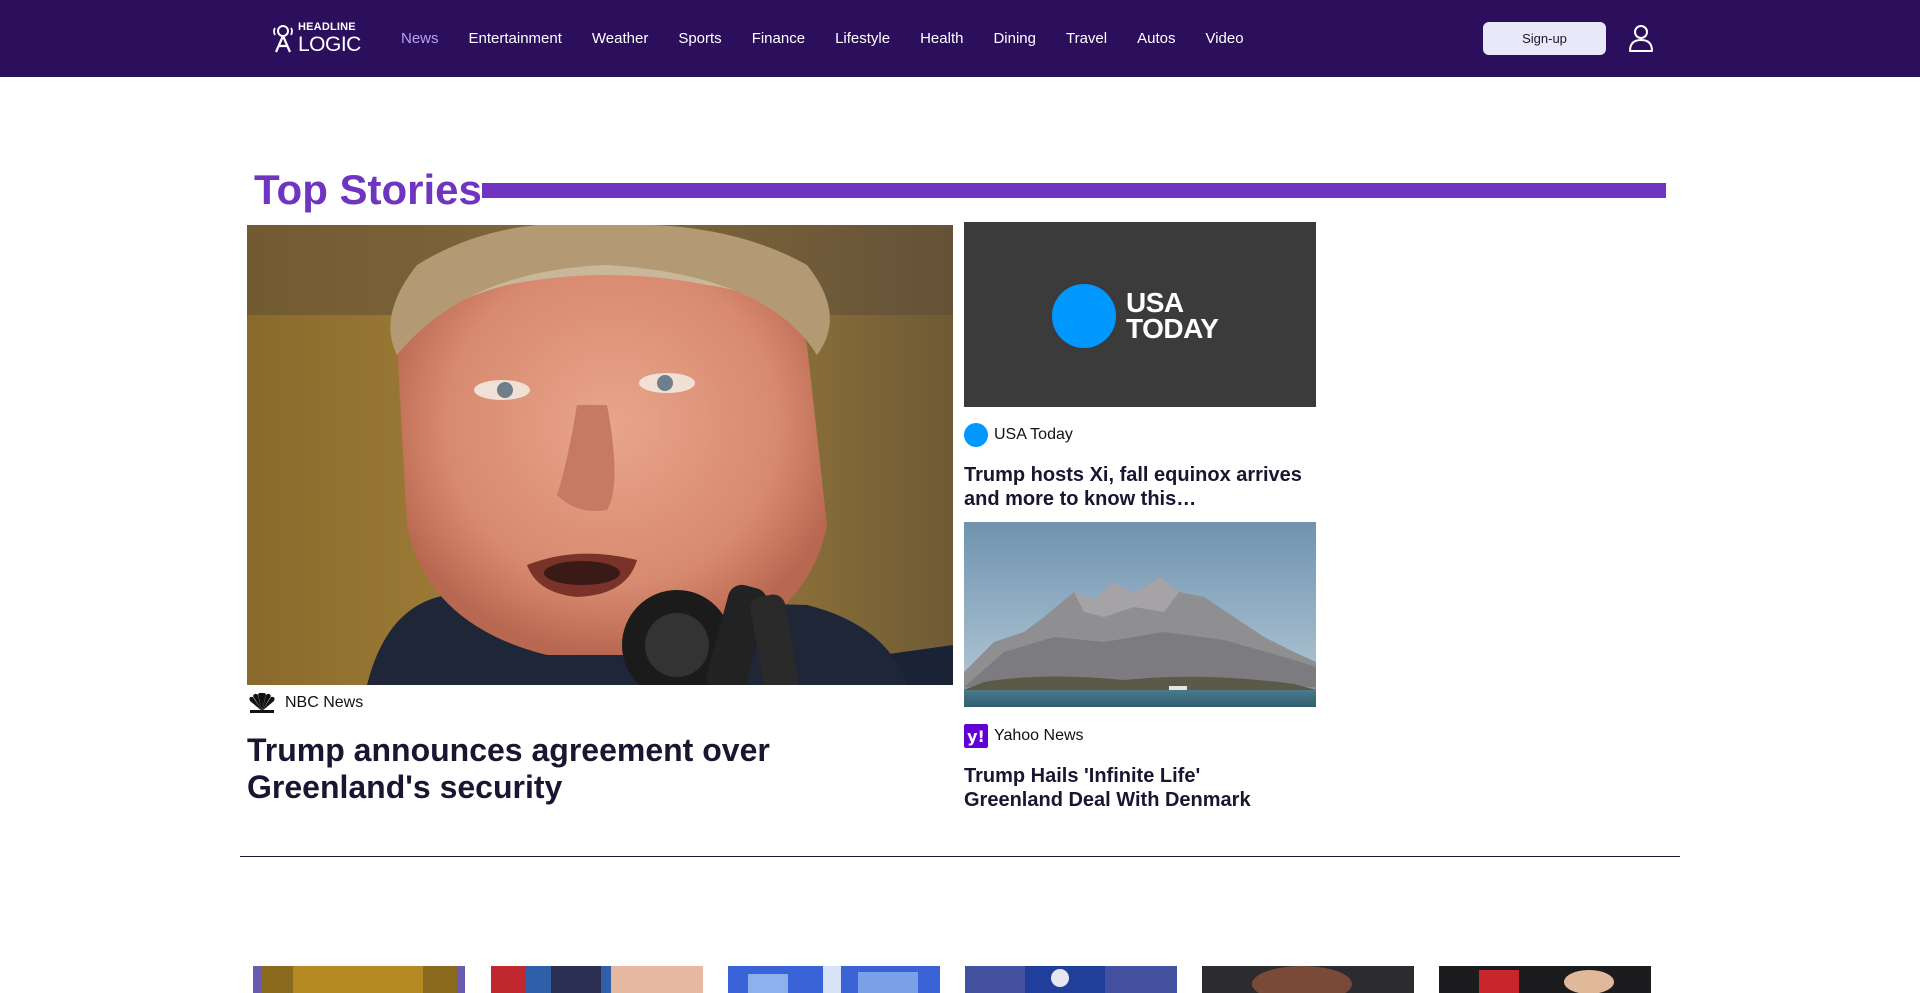 The image size is (1920, 993). I want to click on section-title-top-stories: Top Stories, so click(368, 189).